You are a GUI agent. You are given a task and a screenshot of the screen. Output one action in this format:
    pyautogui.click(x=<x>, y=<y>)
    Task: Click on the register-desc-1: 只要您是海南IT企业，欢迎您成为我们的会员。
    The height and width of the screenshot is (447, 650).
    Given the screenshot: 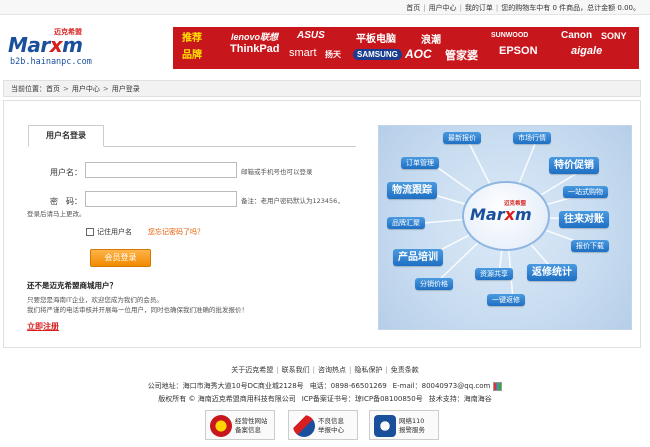 What is the action you would take?
    pyautogui.click(x=95, y=300)
    